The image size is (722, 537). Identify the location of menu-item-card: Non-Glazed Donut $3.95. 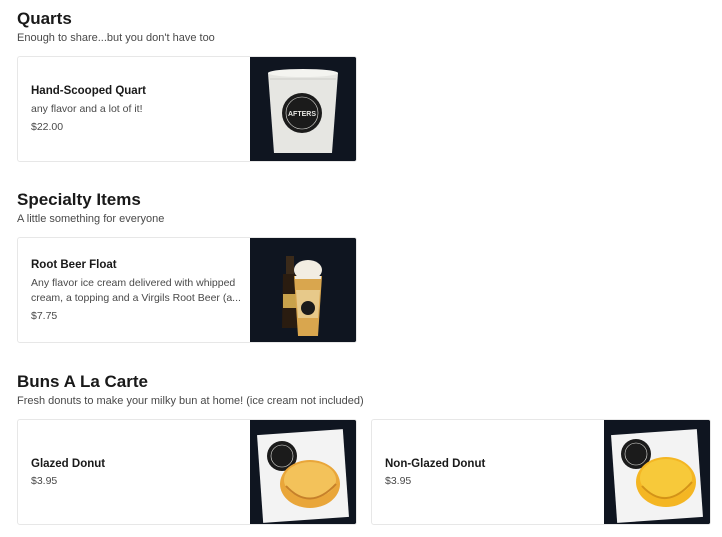
(541, 472).